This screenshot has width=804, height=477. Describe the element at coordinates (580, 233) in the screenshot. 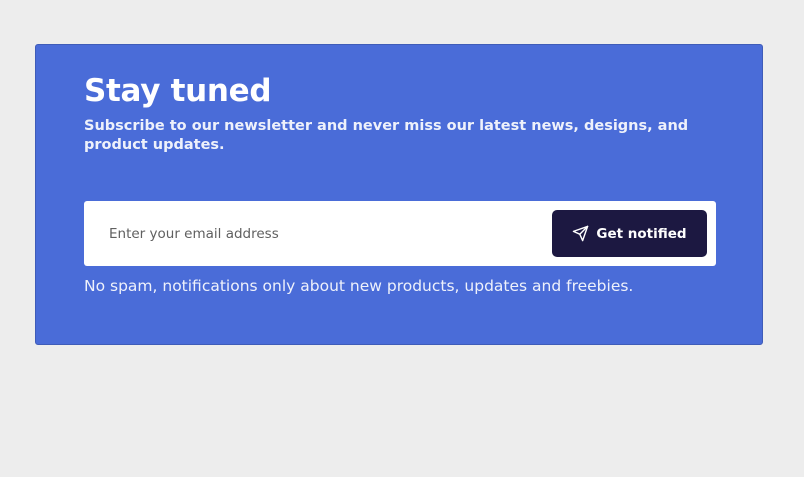

I see `paper-plane-icon` at that location.